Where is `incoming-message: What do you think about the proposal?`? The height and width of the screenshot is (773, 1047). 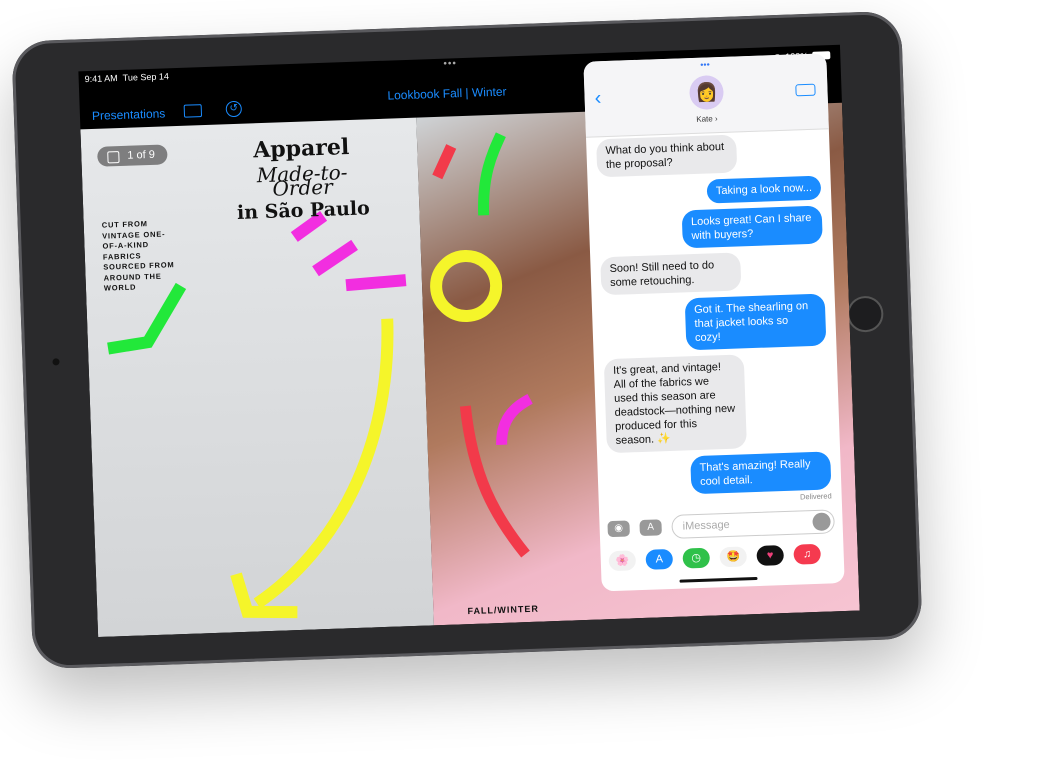 incoming-message: What do you think about the proposal? is located at coordinates (667, 156).